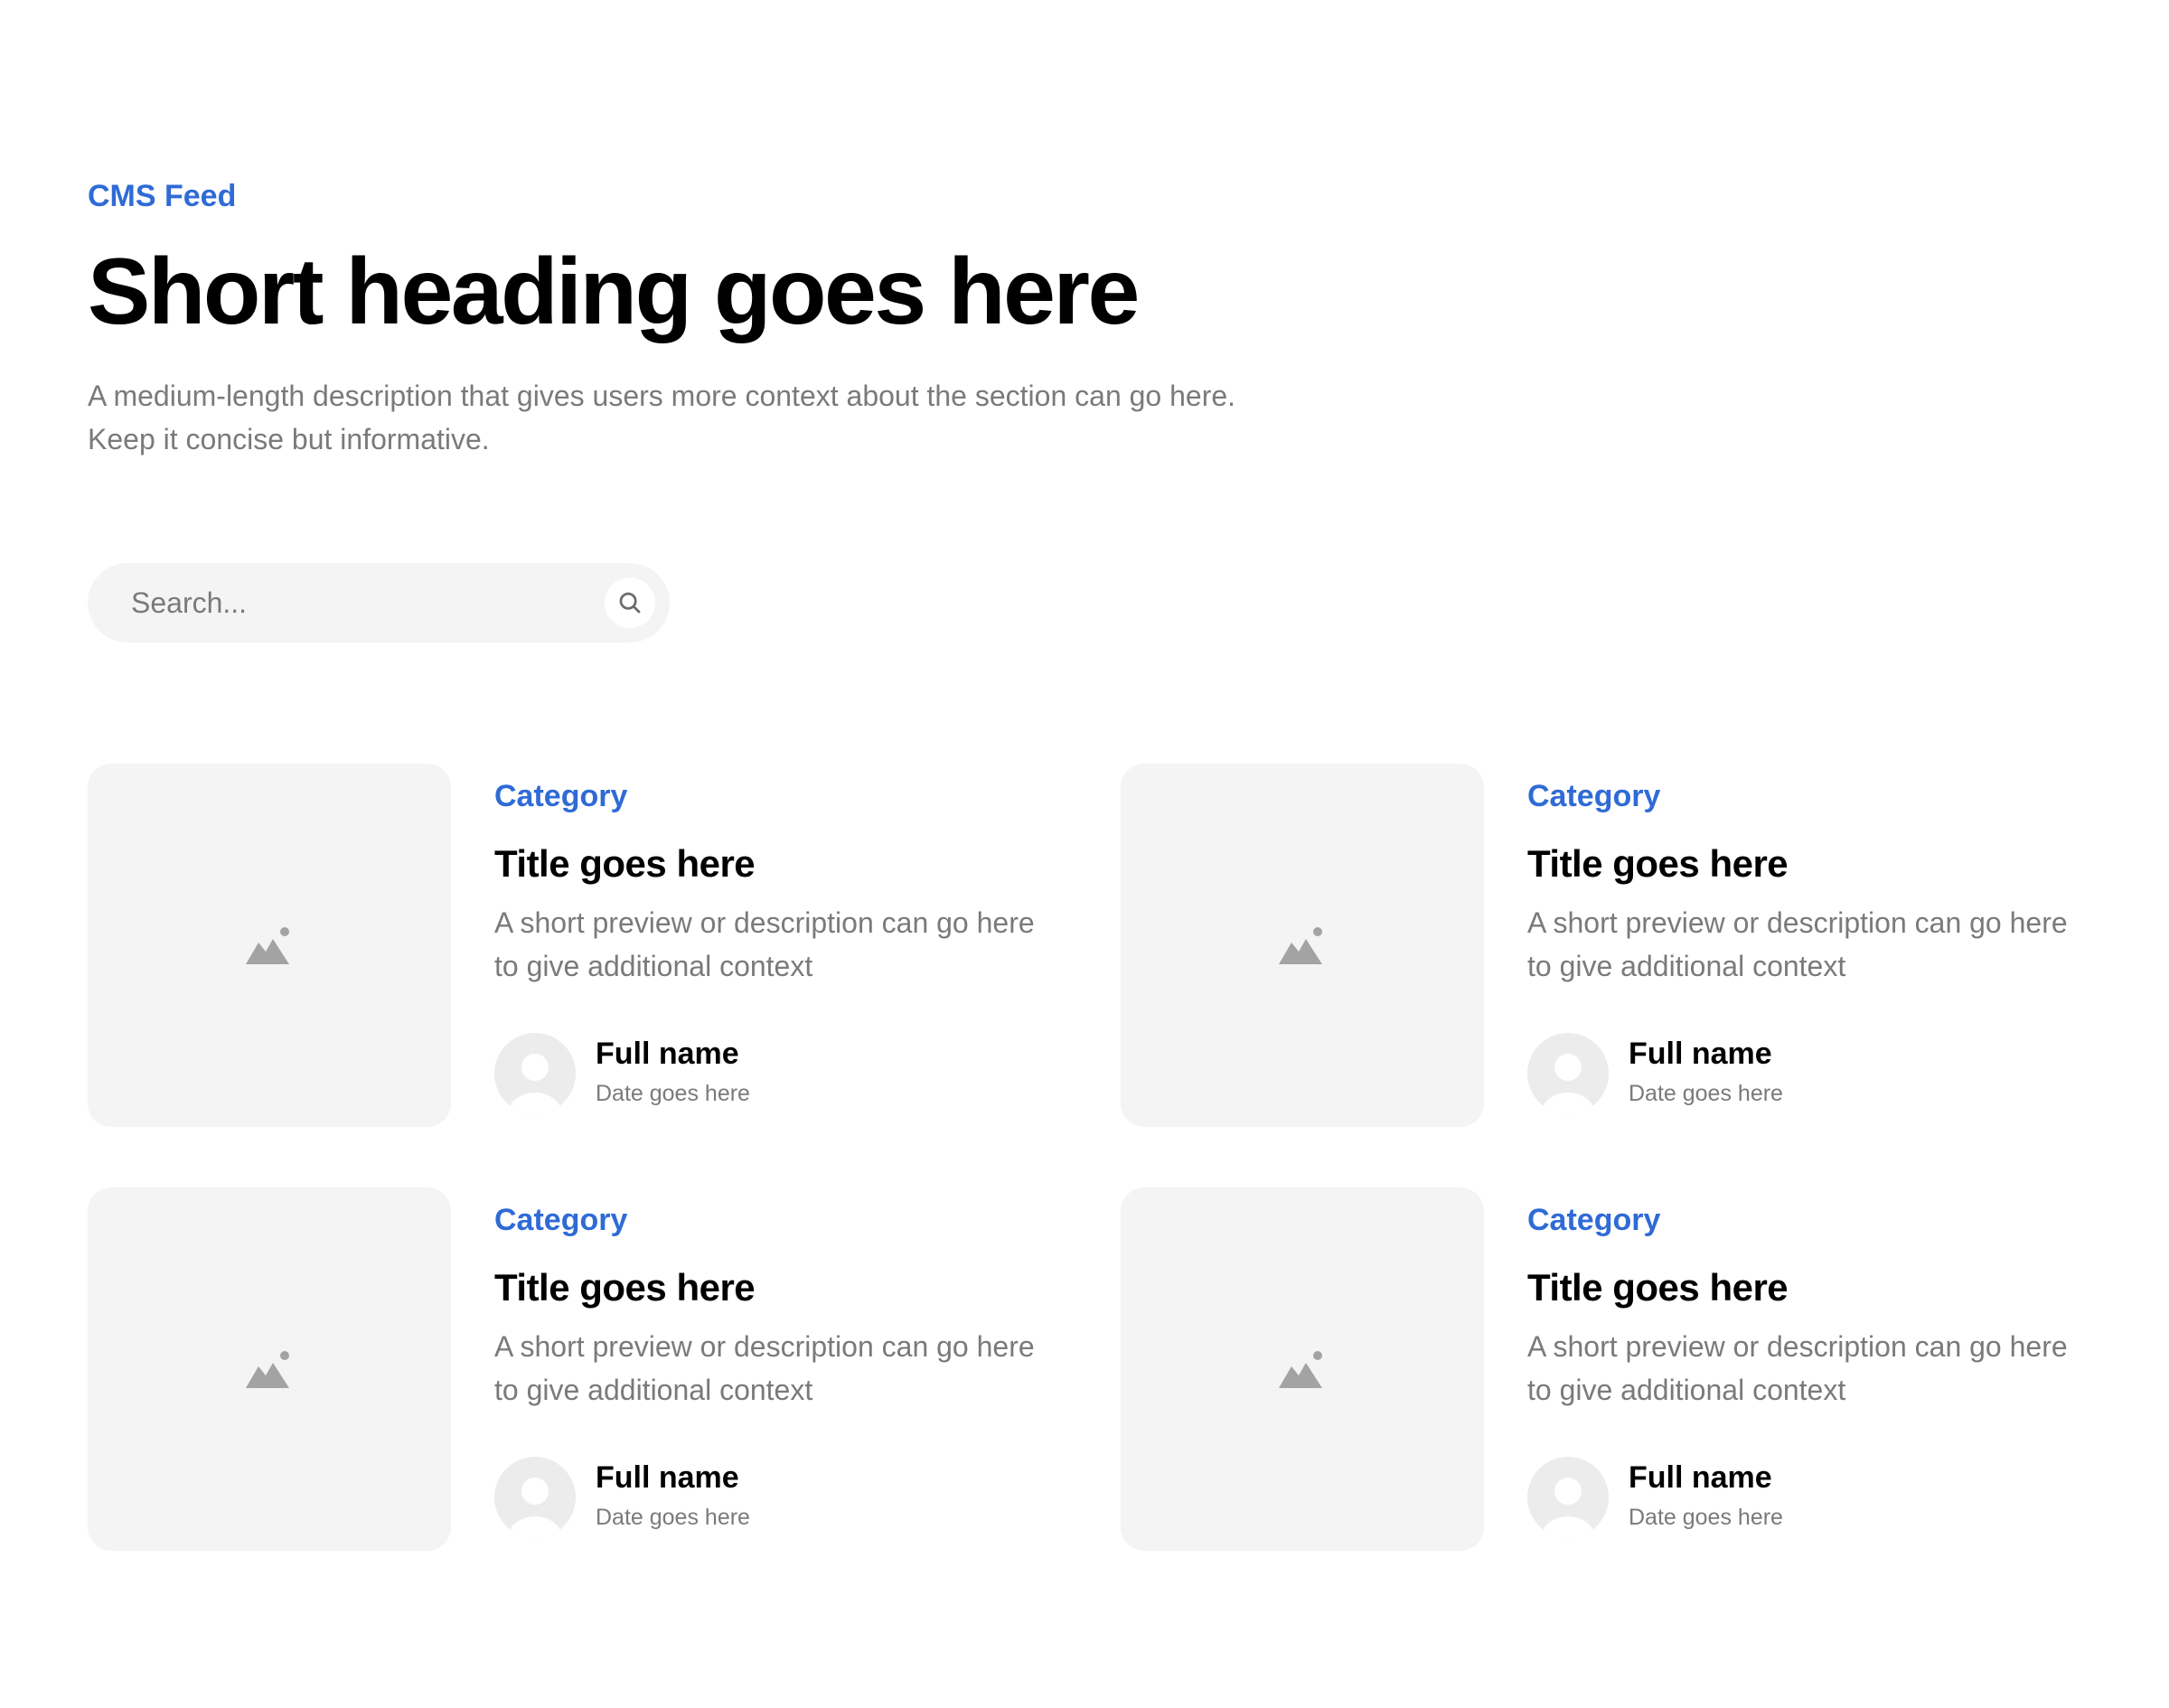 The width and height of the screenshot is (2169, 1708). I want to click on search-bar, so click(379, 603).